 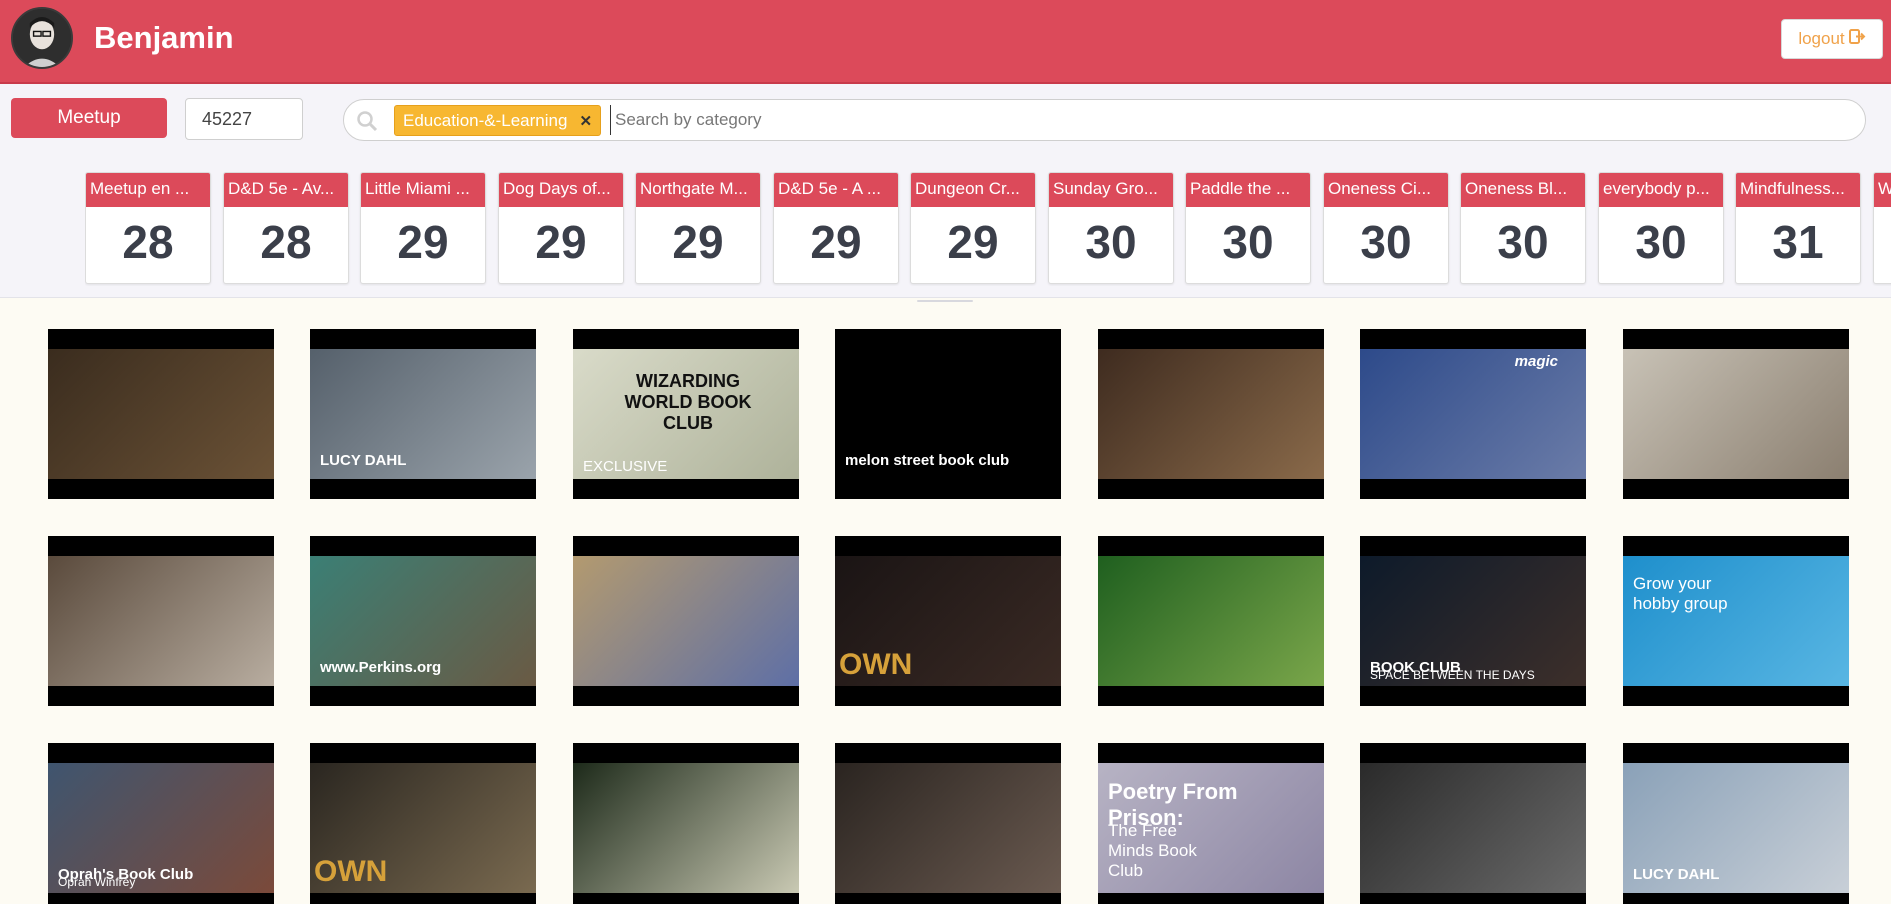 I want to click on video-caption: Grow your hobby group, so click(x=1680, y=593).